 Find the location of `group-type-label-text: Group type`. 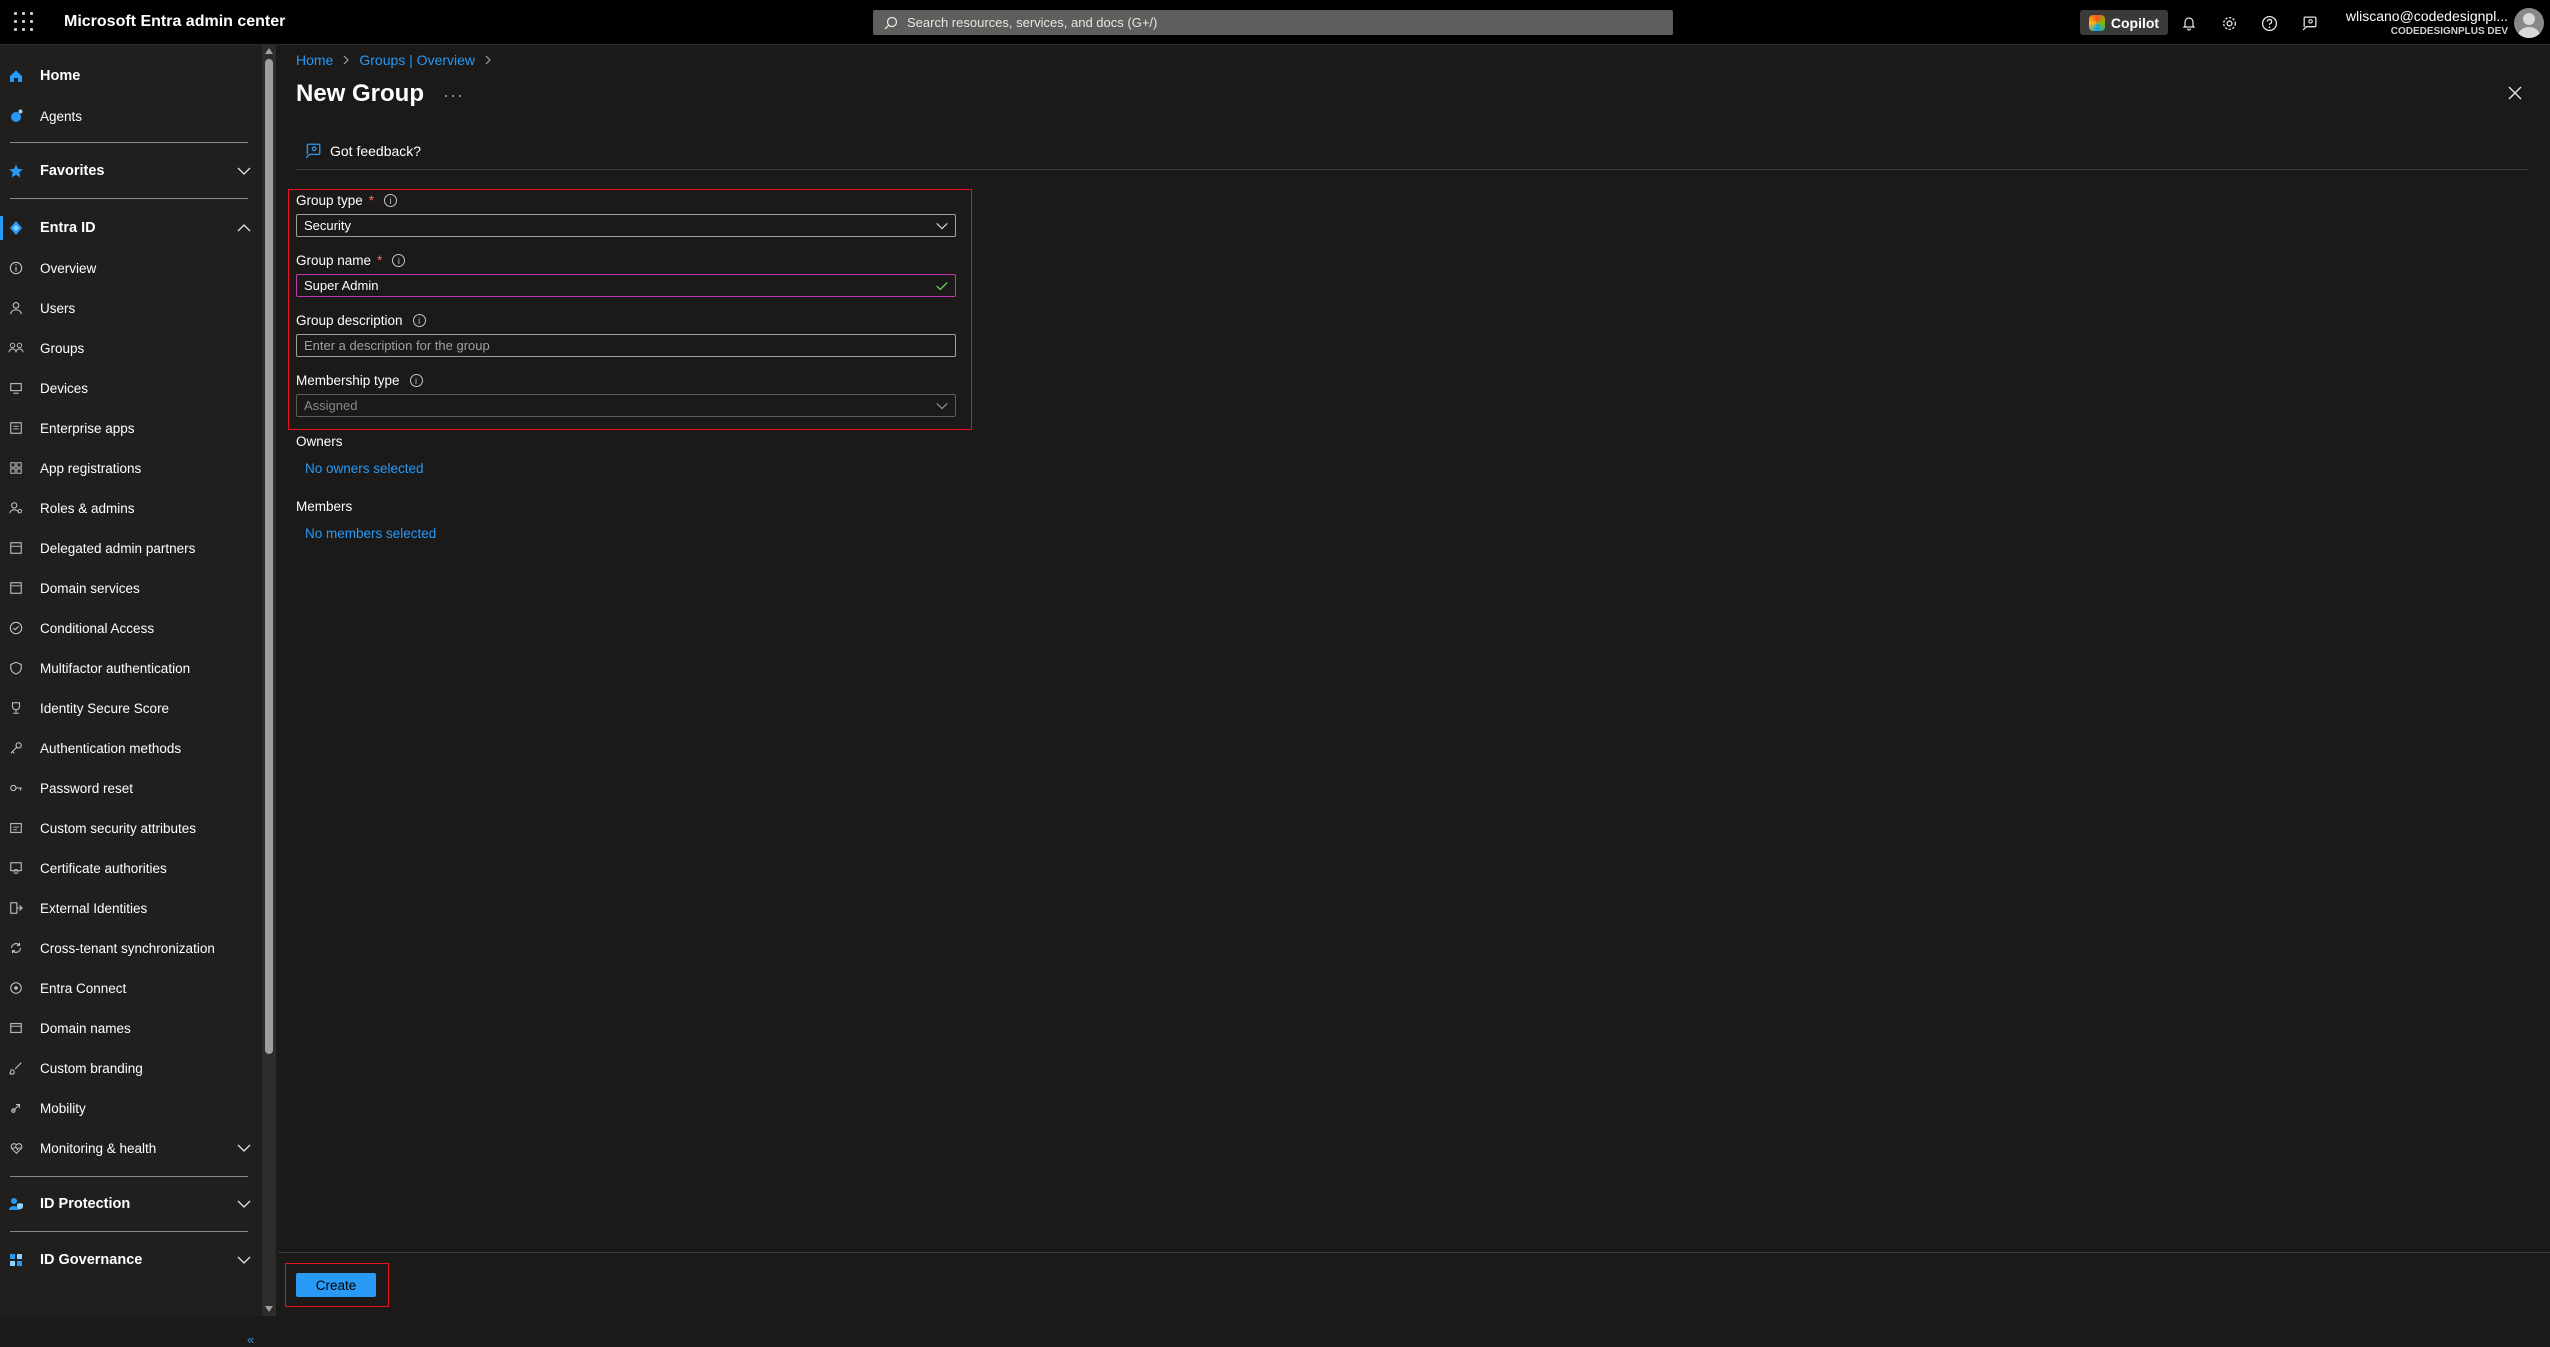

group-type-label-text: Group type is located at coordinates (329, 200).